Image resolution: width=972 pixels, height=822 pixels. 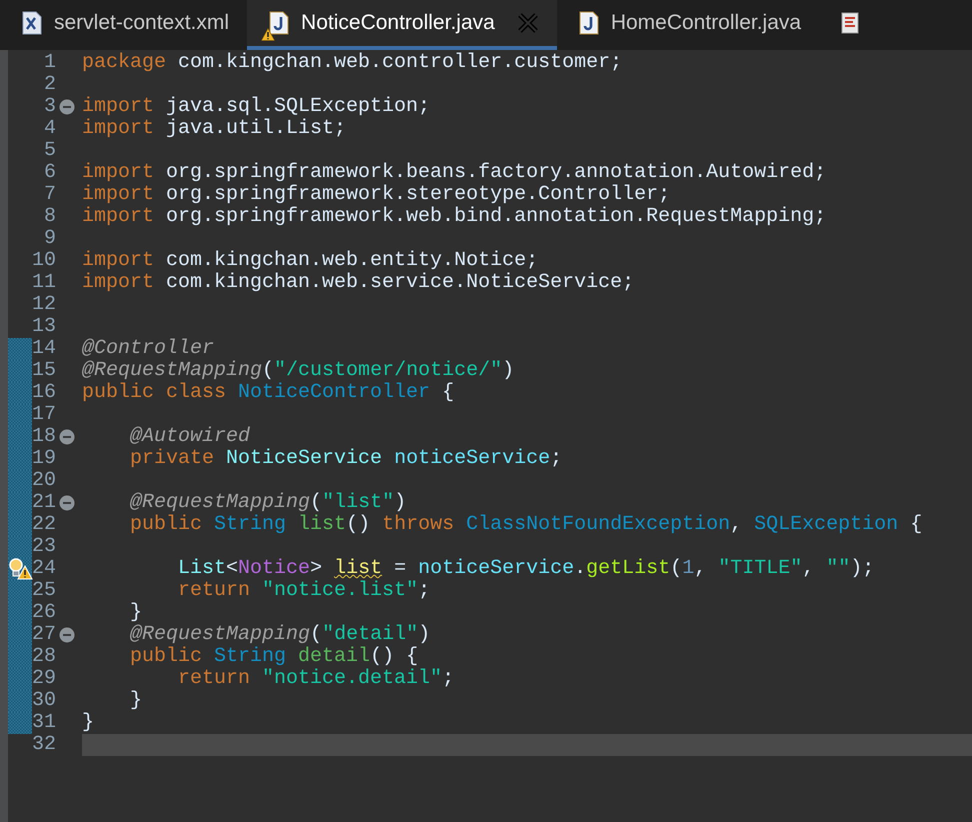 What do you see at coordinates (44, 283) in the screenshot?
I see `line-number: 11` at bounding box center [44, 283].